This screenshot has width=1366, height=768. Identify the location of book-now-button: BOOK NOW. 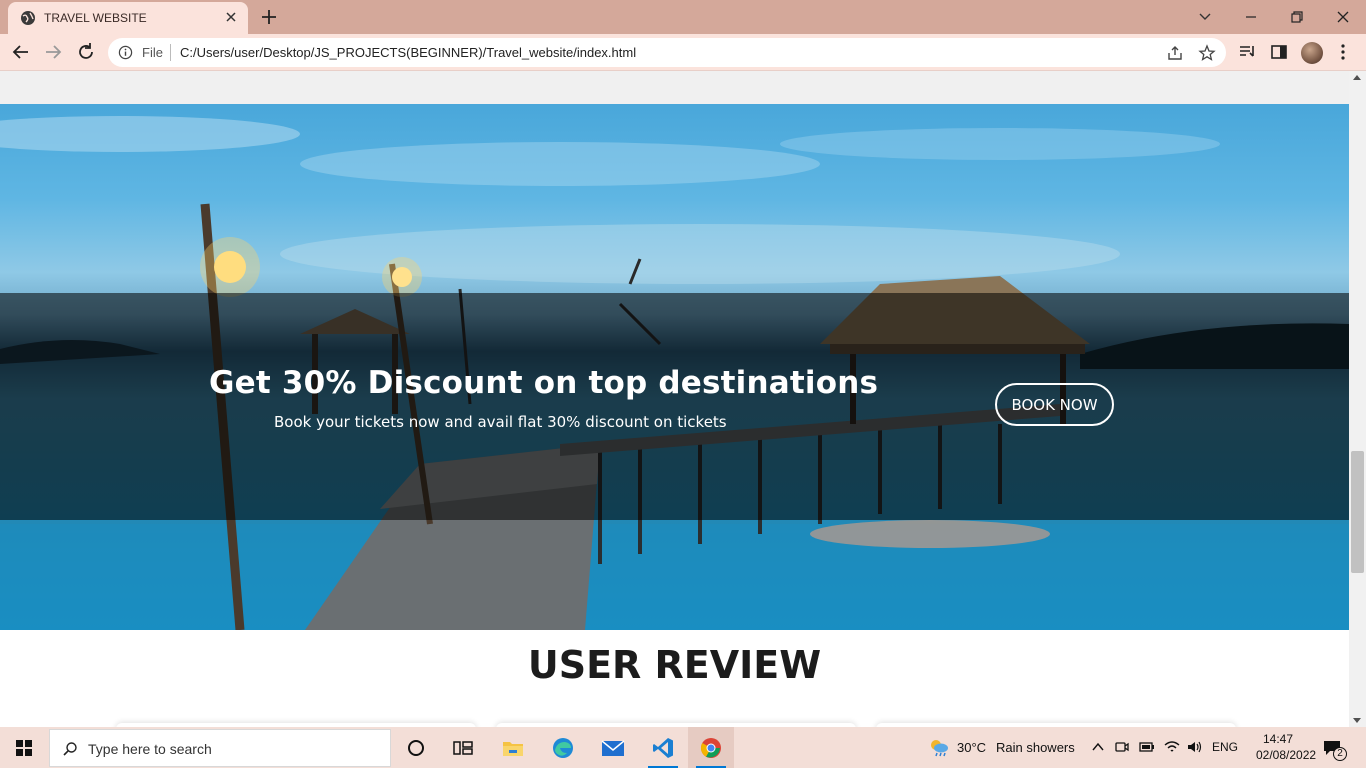
(1054, 404).